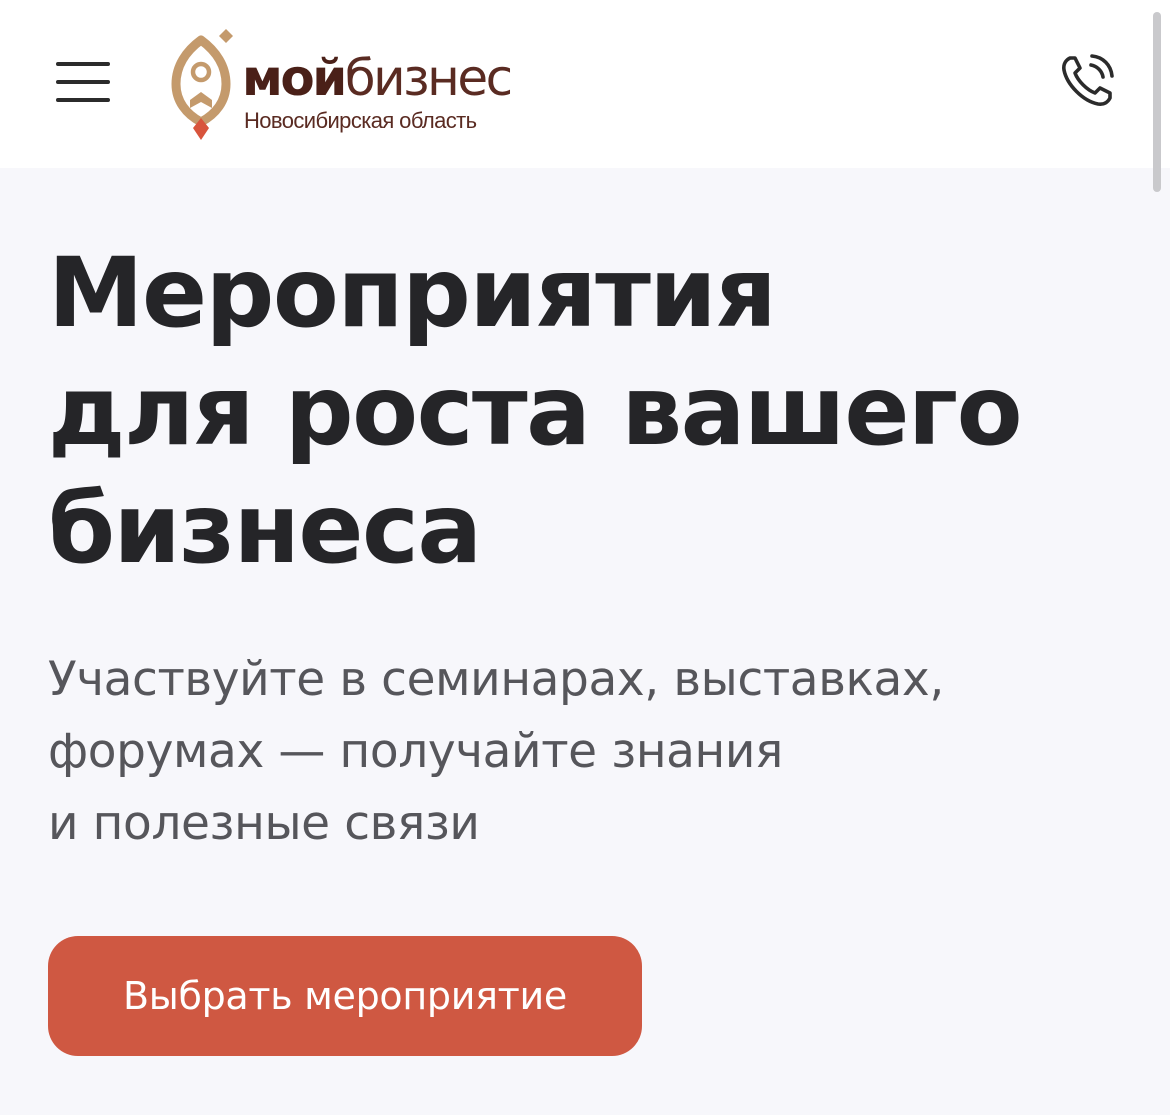 The height and width of the screenshot is (1115, 1170). What do you see at coordinates (83, 100) in the screenshot?
I see `hamburger-menu-icon-line-bottom` at bounding box center [83, 100].